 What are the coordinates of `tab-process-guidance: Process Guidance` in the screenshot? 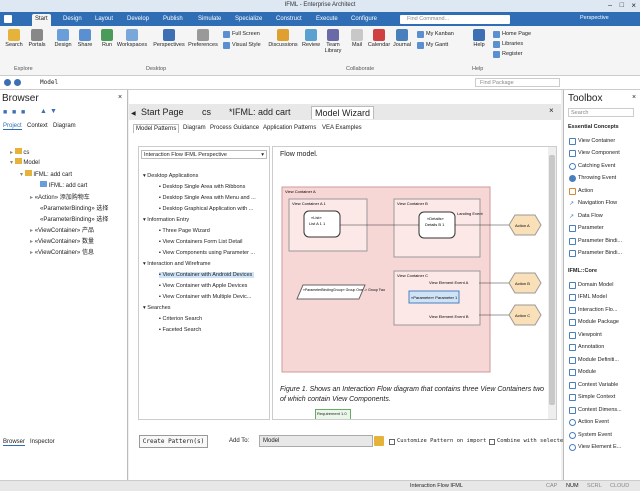 It's located at (234, 128).